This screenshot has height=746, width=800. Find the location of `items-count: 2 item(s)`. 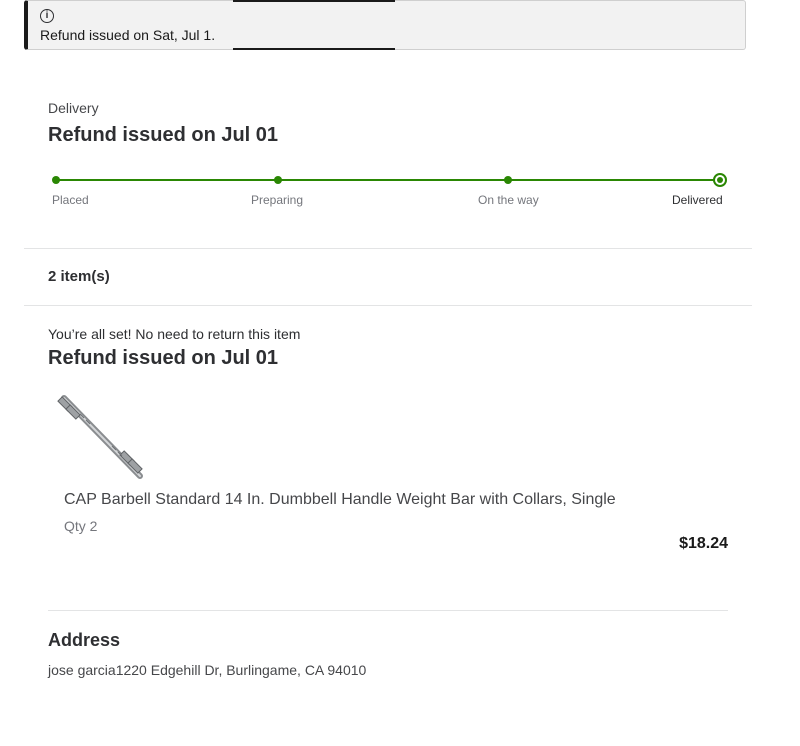

items-count: 2 item(s) is located at coordinates (79, 276).